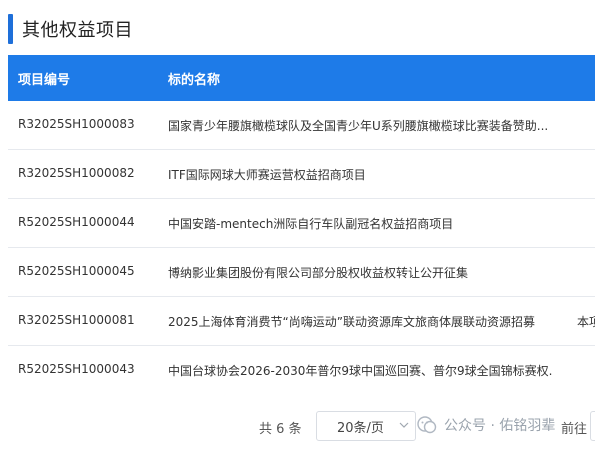 The image size is (595, 450). What do you see at coordinates (500, 426) in the screenshot?
I see `watermark-text: 公众号 · 佑铭羽辈` at bounding box center [500, 426].